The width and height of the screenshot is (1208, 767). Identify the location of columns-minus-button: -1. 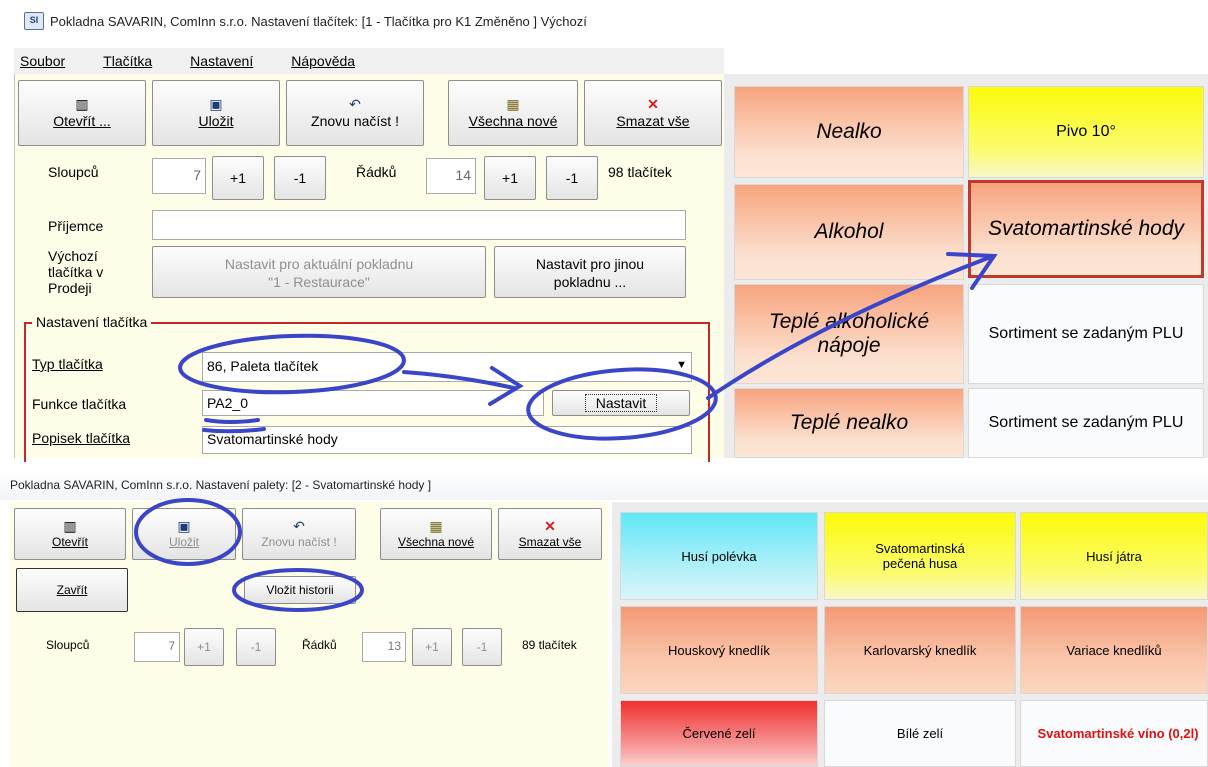
(300, 178).